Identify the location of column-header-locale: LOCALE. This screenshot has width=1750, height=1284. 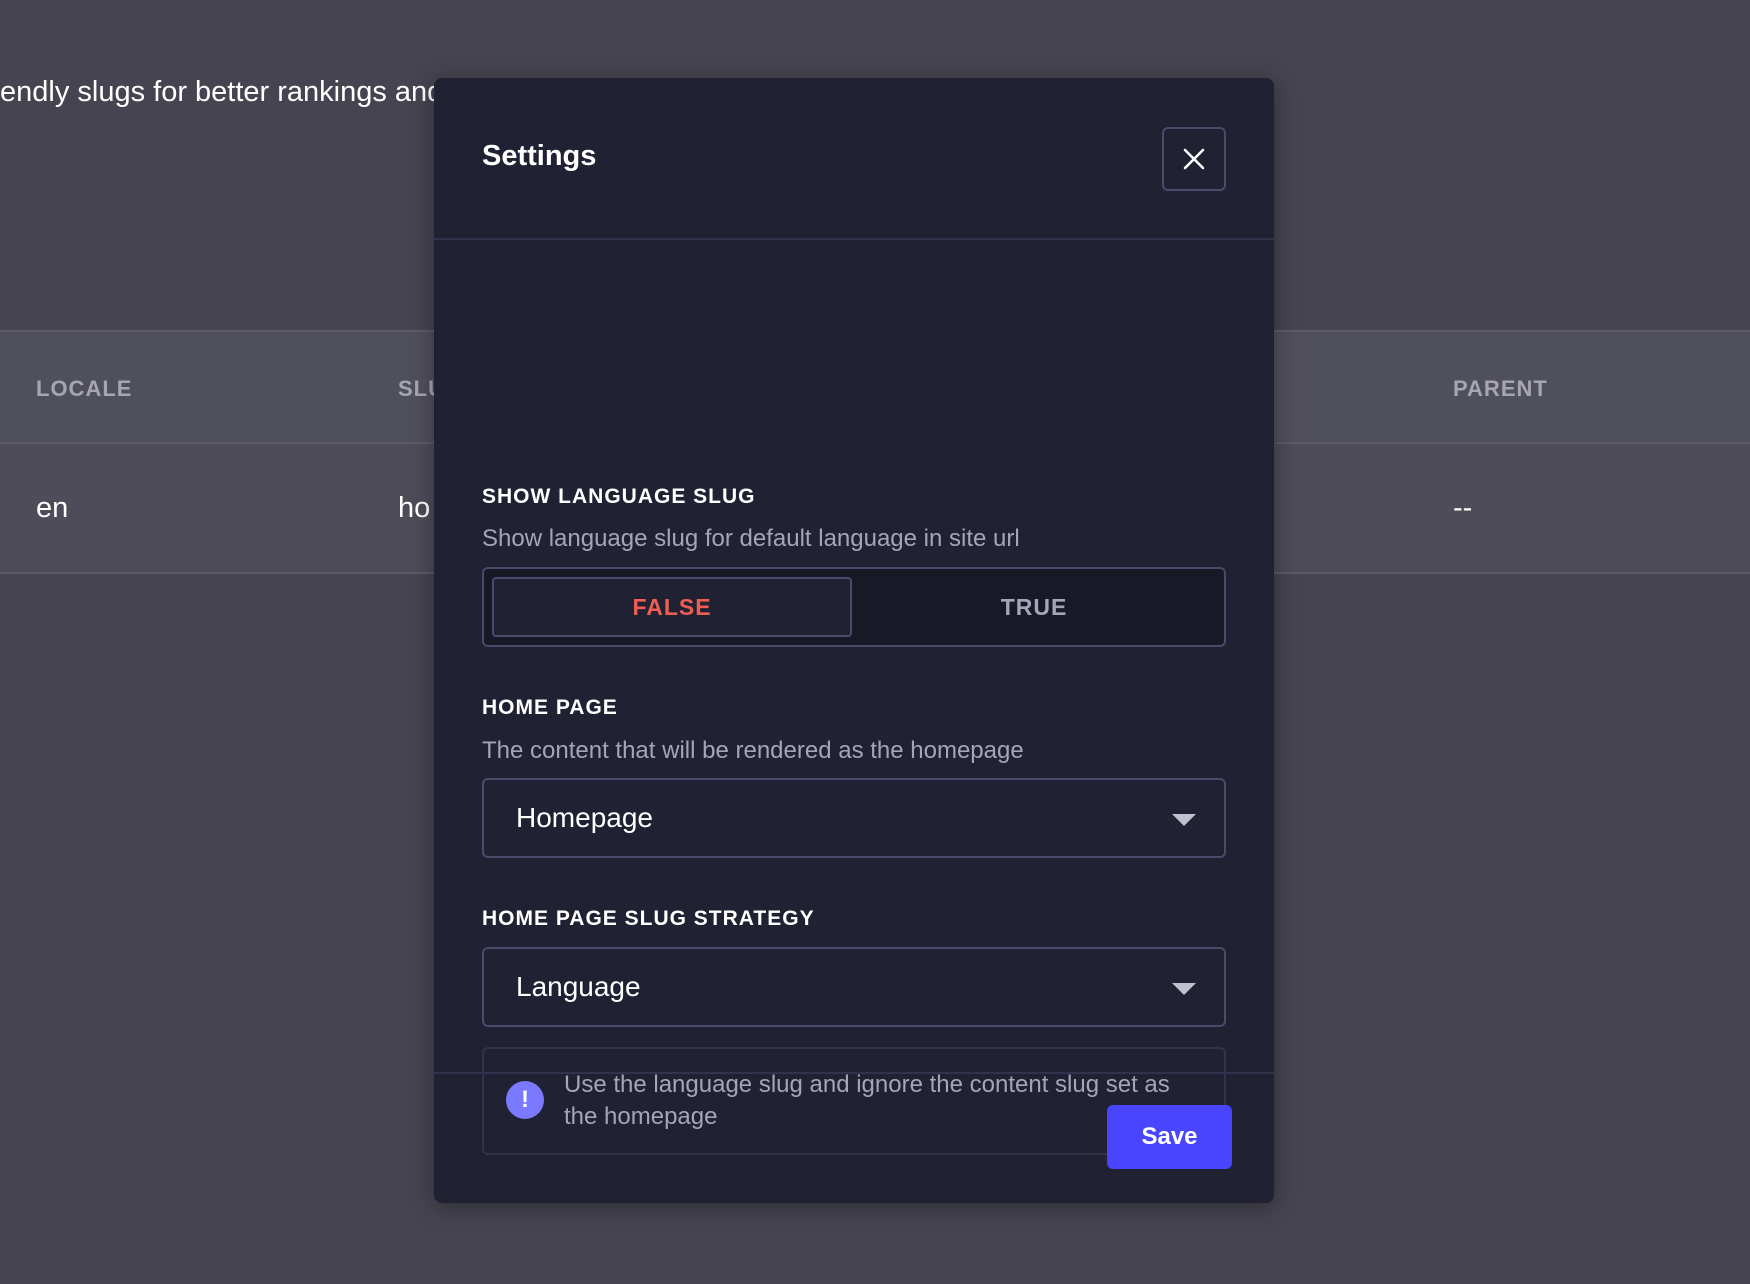
(84, 388).